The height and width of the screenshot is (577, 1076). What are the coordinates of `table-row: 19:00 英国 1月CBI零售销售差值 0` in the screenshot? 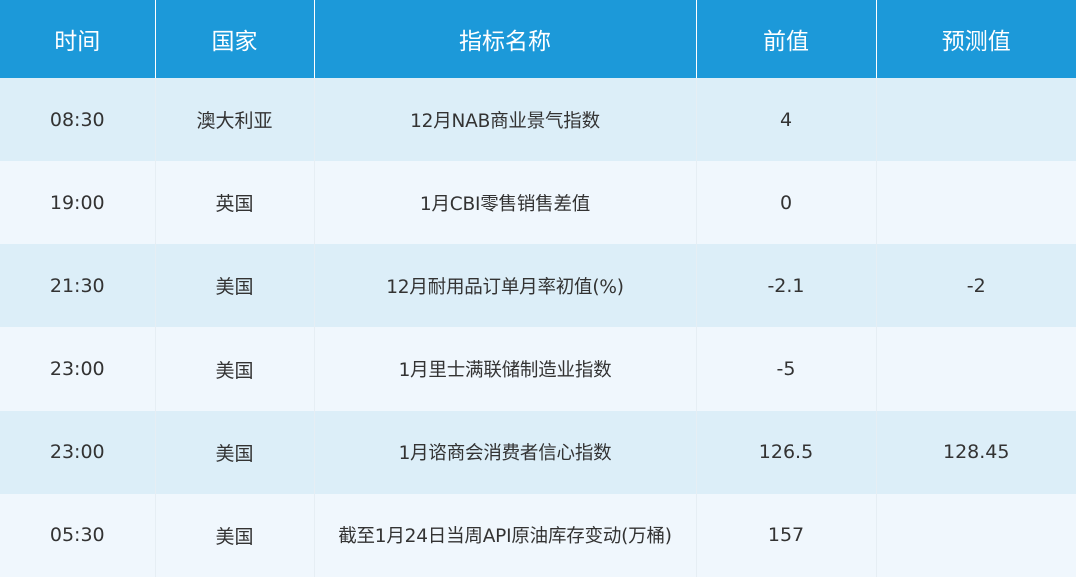 It's located at (538, 203).